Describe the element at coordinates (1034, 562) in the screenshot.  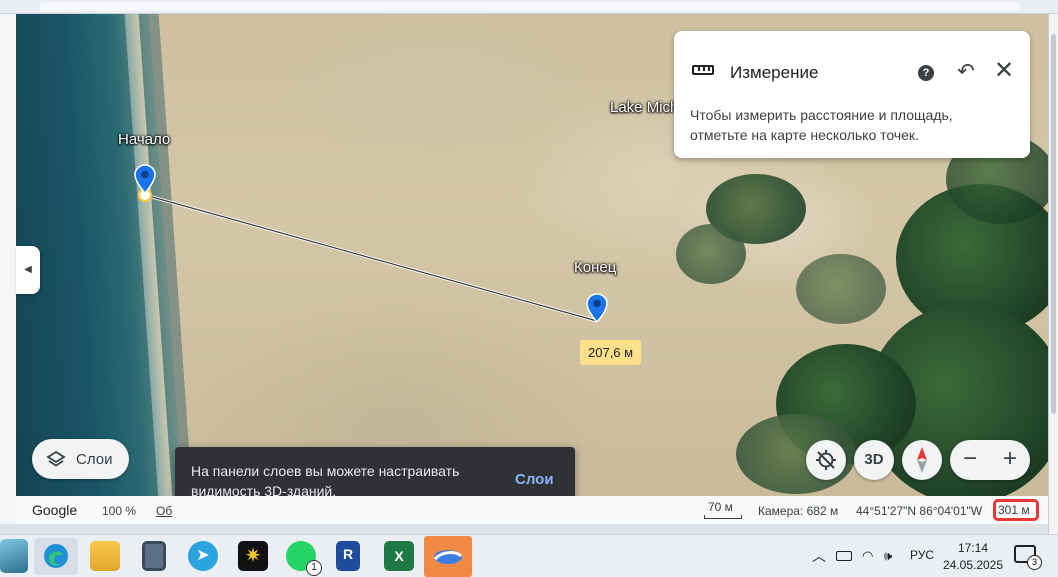
I see `notification-count: 3` at that location.